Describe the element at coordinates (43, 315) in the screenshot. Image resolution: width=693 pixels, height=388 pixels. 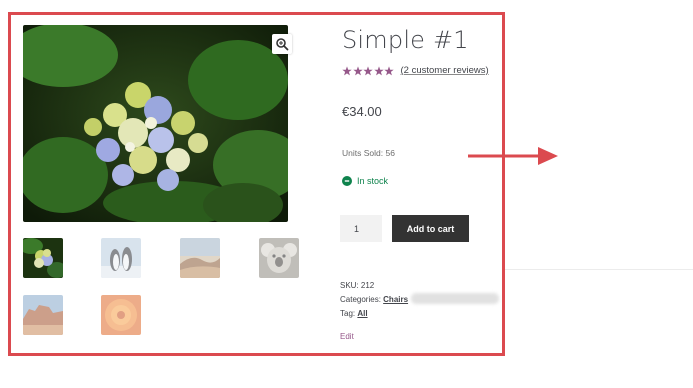
I see `thumbnail-canyon` at that location.